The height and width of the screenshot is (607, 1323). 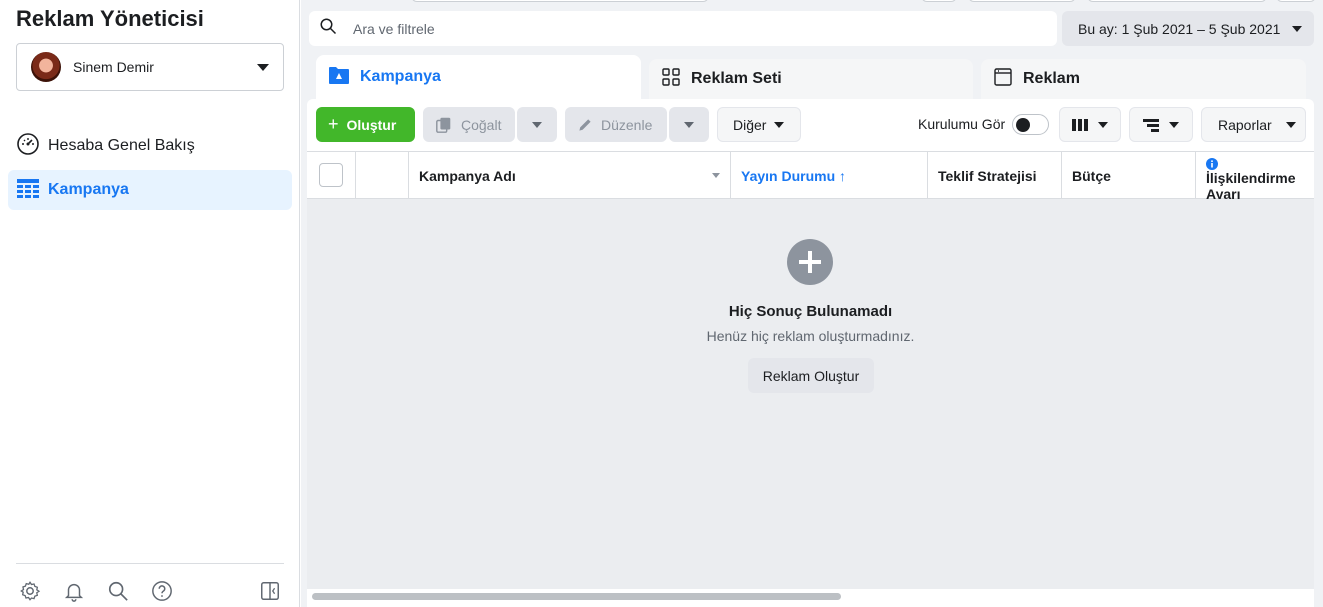 What do you see at coordinates (467, 175) in the screenshot?
I see `column-label: Kampanya Adı` at bounding box center [467, 175].